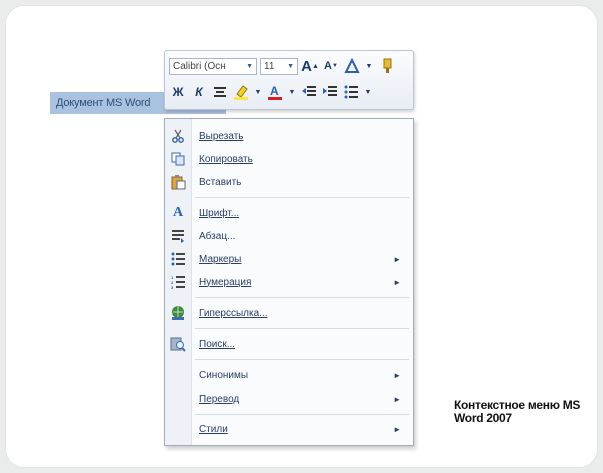 This screenshot has width=603, height=473. Describe the element at coordinates (517, 411) in the screenshot. I see `figure-caption: Контекстное меню MS Word 2007` at that location.